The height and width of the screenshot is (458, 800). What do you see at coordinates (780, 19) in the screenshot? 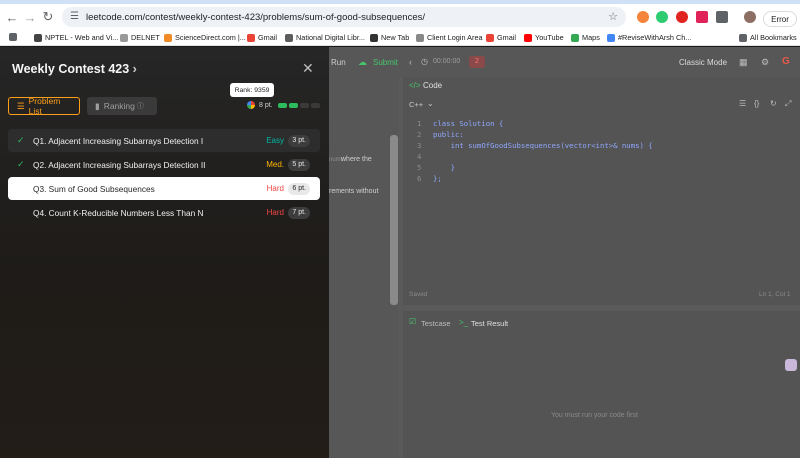
I see `error-button: Error` at bounding box center [780, 19].